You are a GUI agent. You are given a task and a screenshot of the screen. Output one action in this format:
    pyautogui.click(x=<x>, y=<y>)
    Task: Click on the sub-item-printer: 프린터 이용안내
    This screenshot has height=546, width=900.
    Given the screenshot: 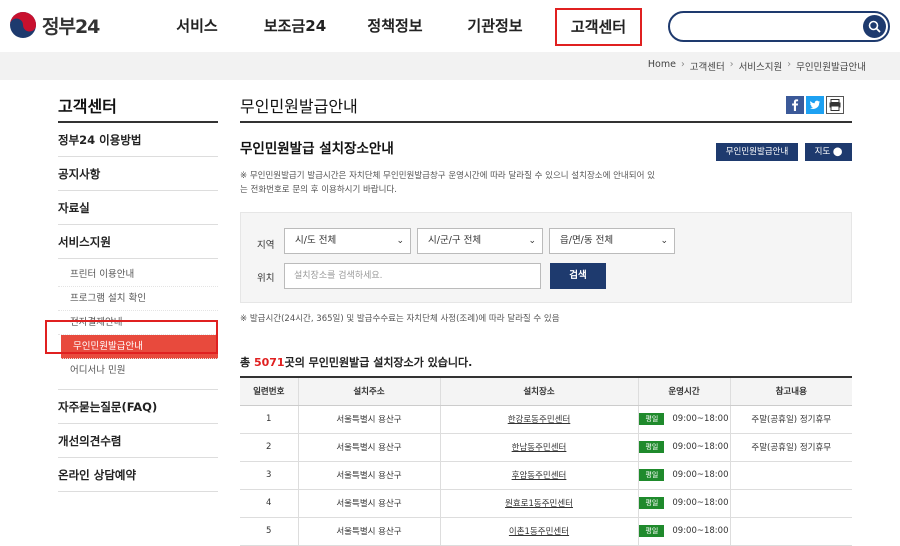 What is the action you would take?
    pyautogui.click(x=138, y=275)
    